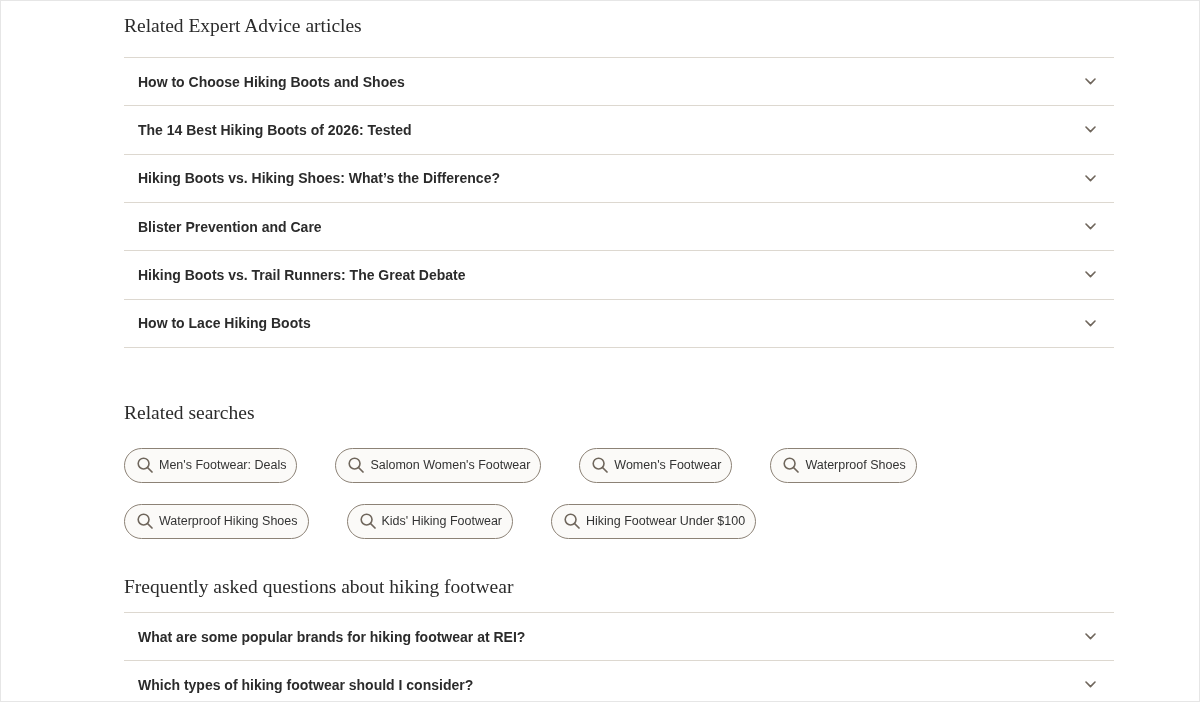 This screenshot has width=1200, height=702. Describe the element at coordinates (319, 586) in the screenshot. I see `section-heading: Frequently asked questions about hiking footwear` at that location.